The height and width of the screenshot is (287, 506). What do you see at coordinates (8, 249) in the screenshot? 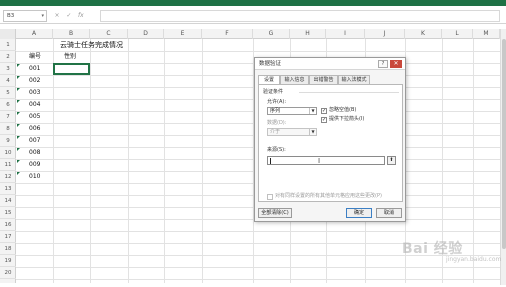
I see `row-header: 18` at bounding box center [8, 249].